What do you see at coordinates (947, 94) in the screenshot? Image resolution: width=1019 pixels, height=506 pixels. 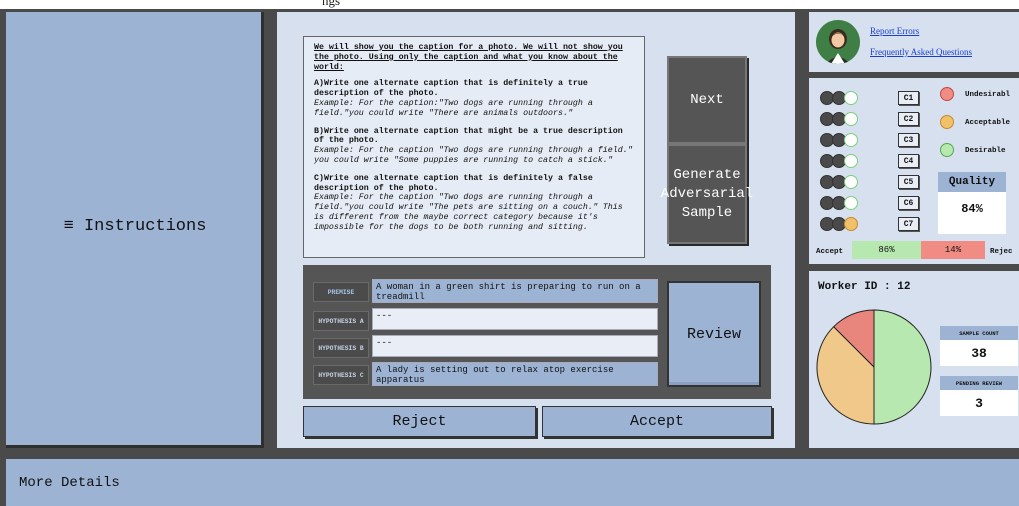 I see `undesirable-legend-icon` at bounding box center [947, 94].